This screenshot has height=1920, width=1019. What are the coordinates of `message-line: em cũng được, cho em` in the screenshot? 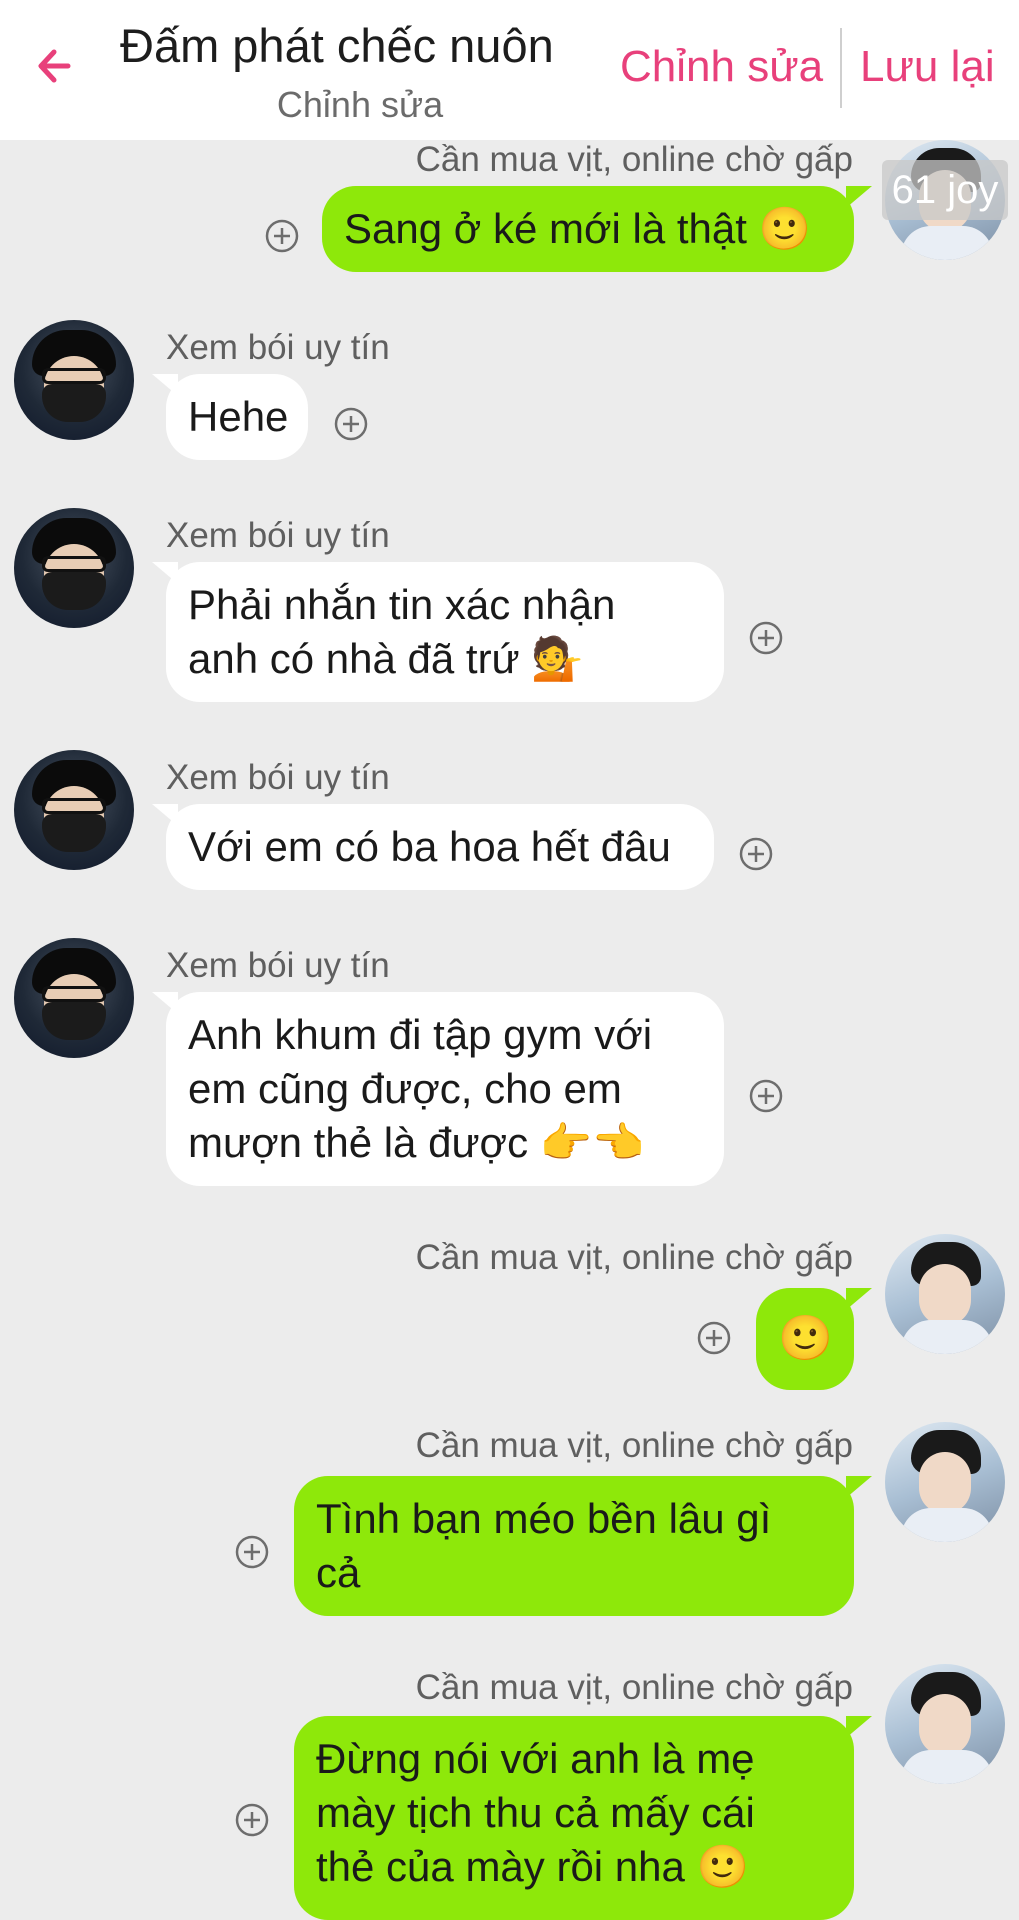 It's located at (405, 1088).